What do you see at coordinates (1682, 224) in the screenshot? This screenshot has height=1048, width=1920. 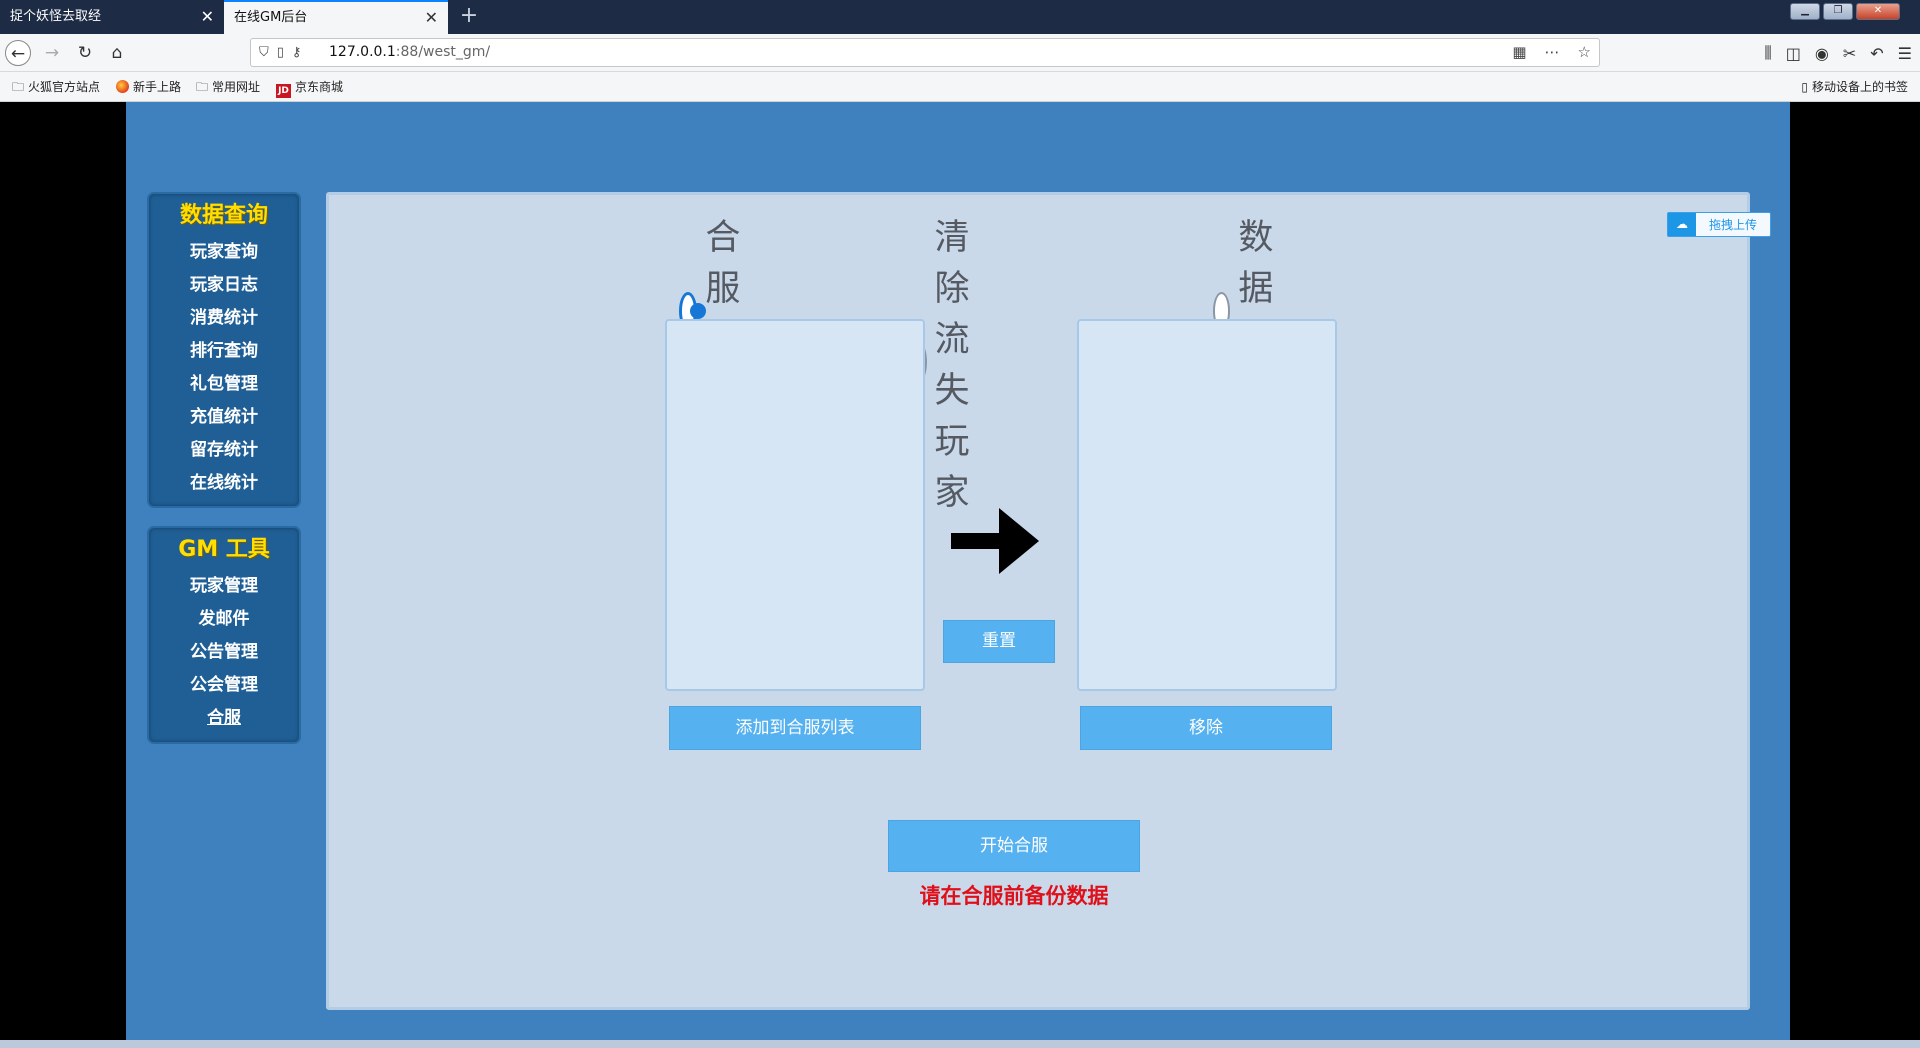 I see `cloud-icon: ☁` at bounding box center [1682, 224].